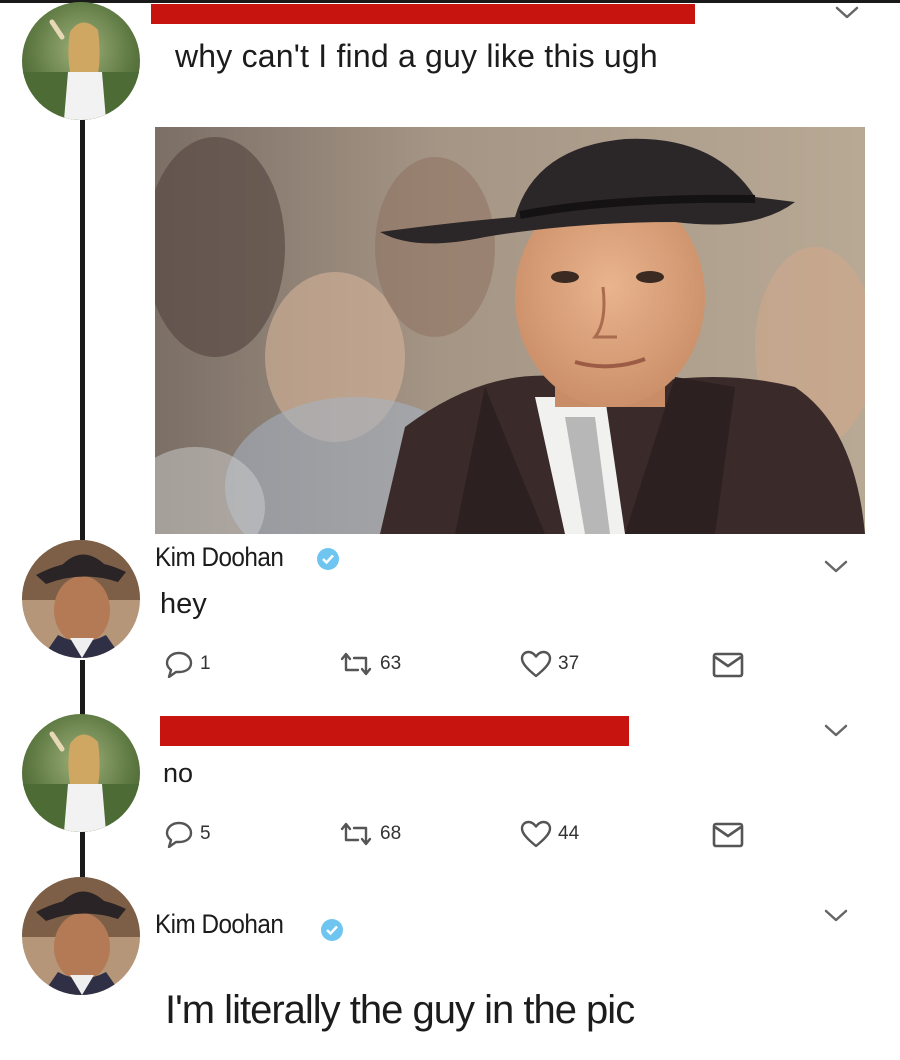 This screenshot has height=1060, width=900. I want to click on like-count: 44, so click(569, 833).